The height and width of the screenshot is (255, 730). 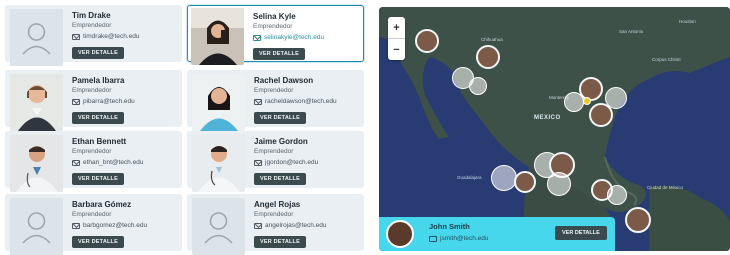 What do you see at coordinates (396, 49) in the screenshot?
I see `zoom-out-button: −` at bounding box center [396, 49].